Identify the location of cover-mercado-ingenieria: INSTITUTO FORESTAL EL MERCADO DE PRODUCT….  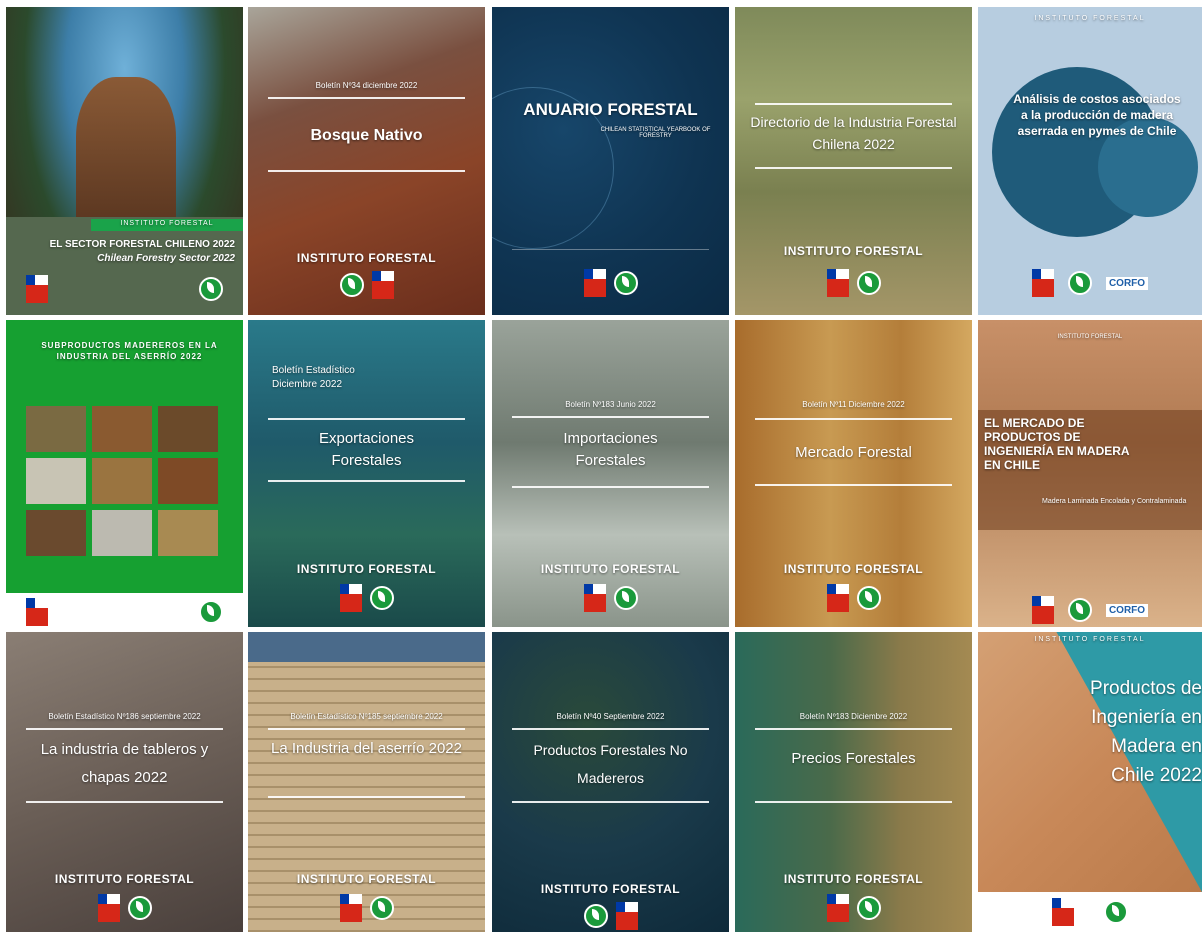
(1090, 473).